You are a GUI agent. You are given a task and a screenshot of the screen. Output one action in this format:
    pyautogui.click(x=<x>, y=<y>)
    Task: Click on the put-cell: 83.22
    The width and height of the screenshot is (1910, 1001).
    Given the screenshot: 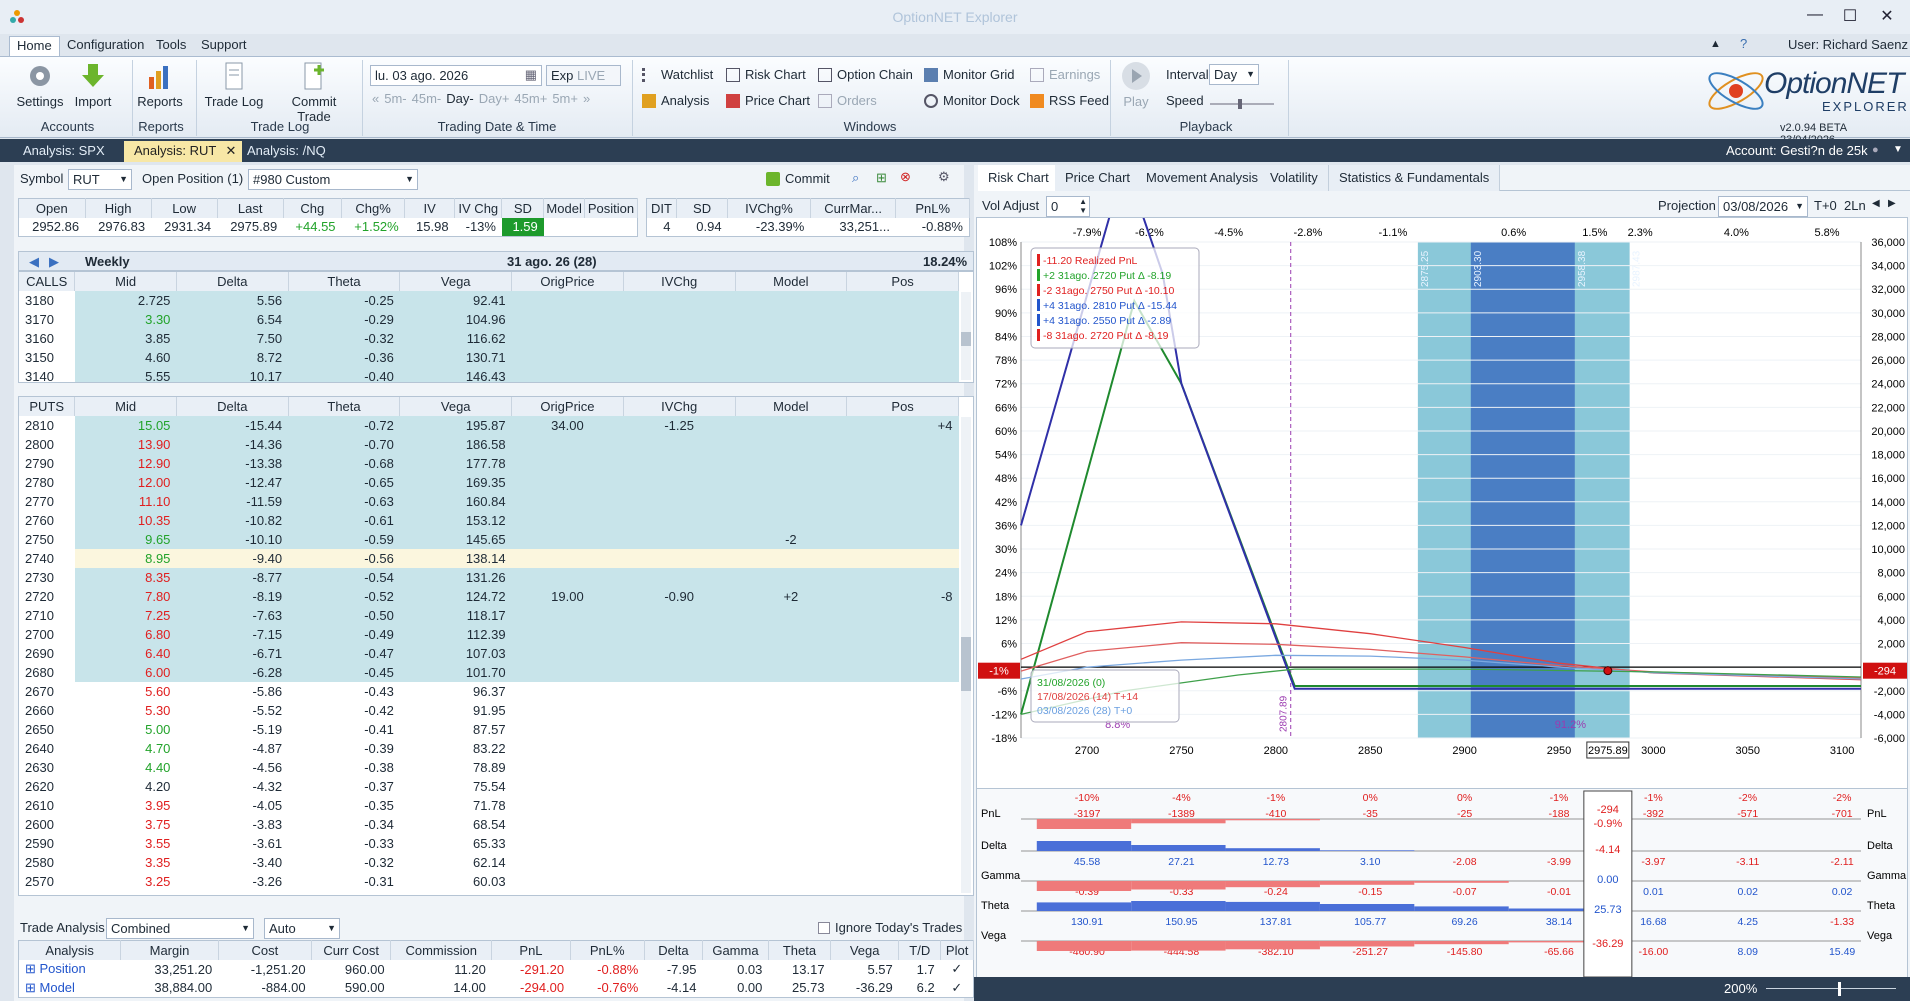 What is the action you would take?
    pyautogui.click(x=455, y=748)
    